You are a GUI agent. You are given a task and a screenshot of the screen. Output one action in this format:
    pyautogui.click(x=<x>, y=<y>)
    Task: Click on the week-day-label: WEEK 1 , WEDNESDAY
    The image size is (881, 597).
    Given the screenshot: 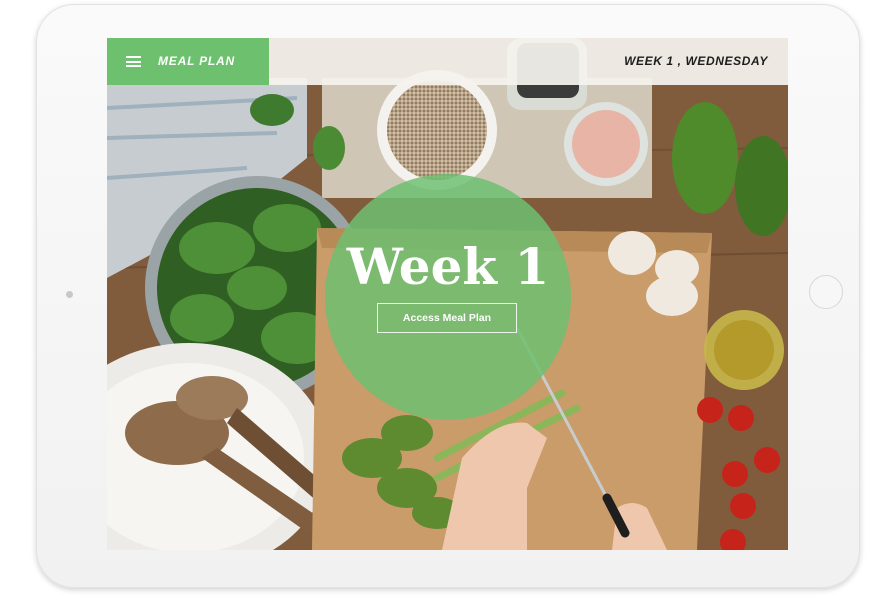 What is the action you would take?
    pyautogui.click(x=696, y=61)
    